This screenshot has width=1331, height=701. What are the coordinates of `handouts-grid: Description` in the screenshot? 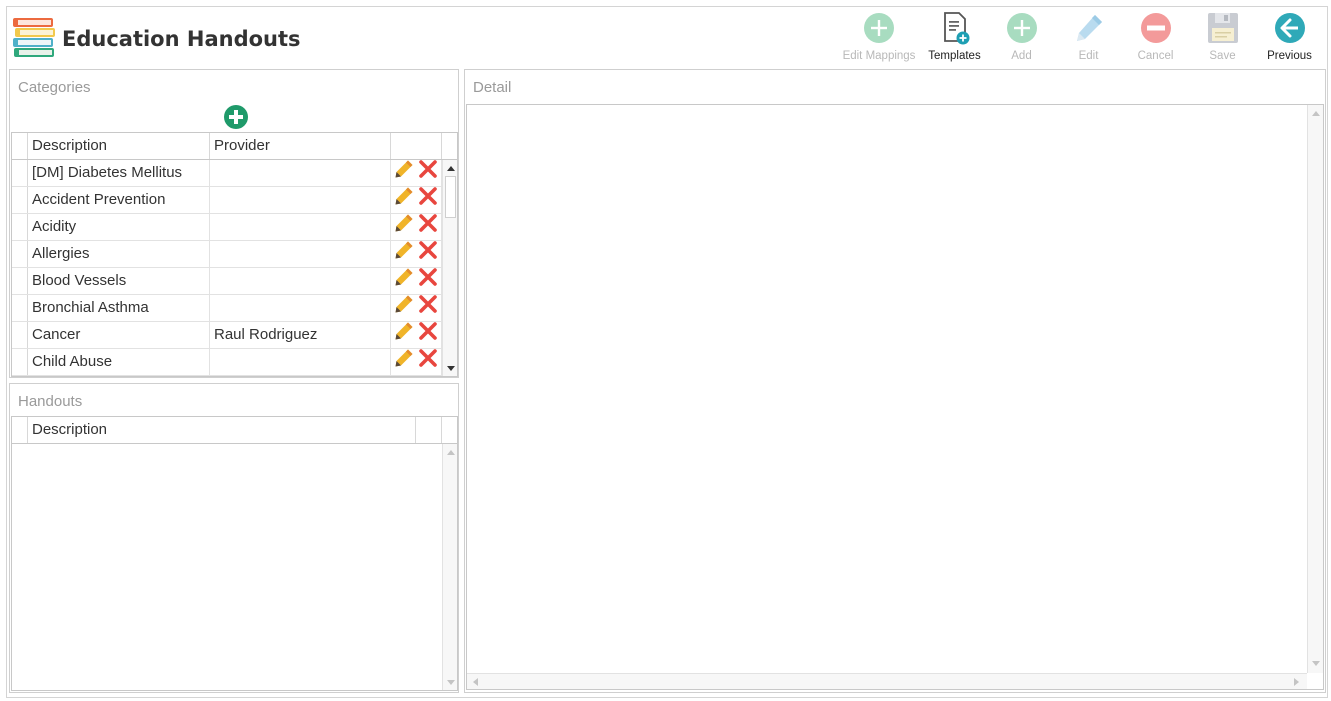 It's located at (234, 553).